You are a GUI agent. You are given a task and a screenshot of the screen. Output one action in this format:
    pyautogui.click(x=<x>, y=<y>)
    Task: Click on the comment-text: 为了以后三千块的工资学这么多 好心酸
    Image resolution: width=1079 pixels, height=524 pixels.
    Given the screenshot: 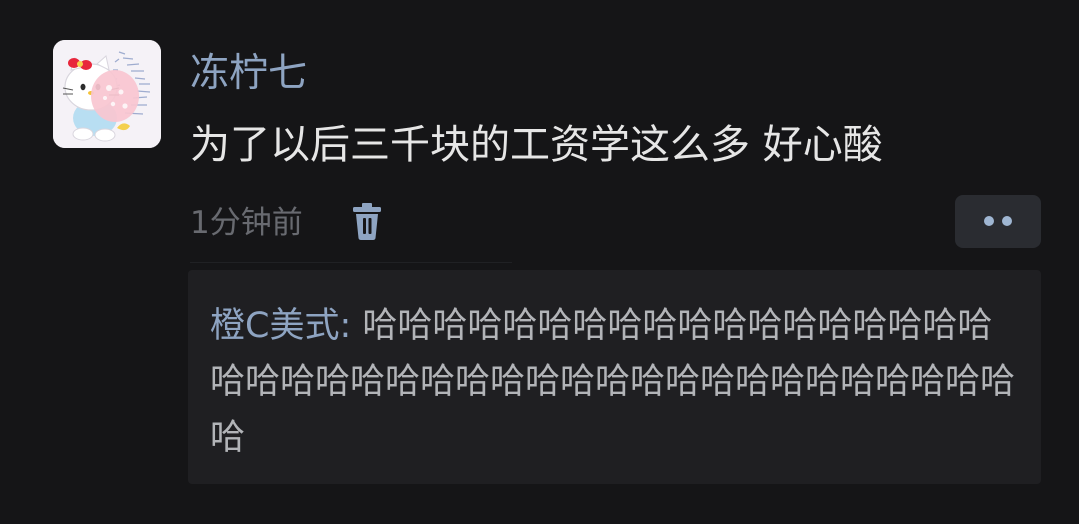 What is the action you would take?
    pyautogui.click(x=536, y=145)
    